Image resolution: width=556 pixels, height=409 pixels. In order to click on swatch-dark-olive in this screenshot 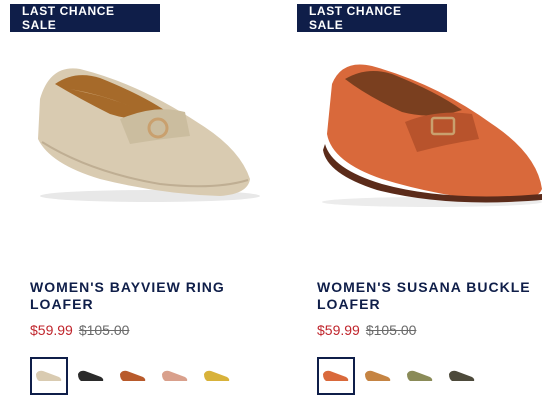, I will do `click(462, 376)`.